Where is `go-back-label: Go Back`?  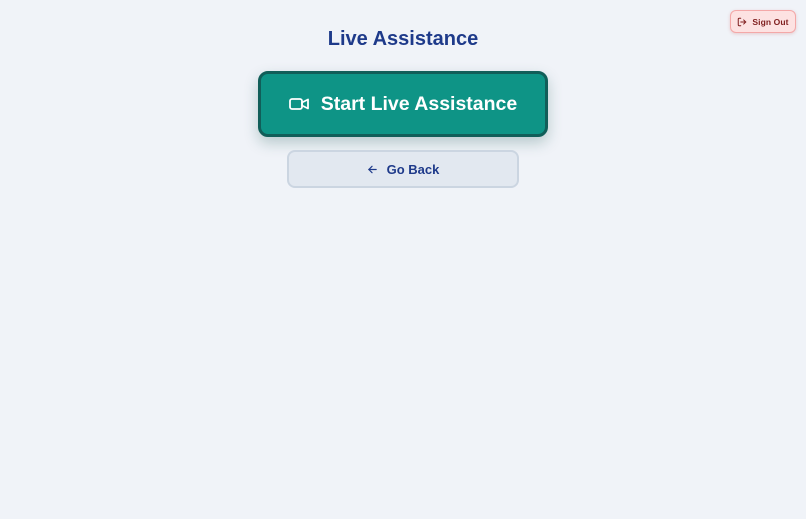
go-back-label: Go Back is located at coordinates (413, 169).